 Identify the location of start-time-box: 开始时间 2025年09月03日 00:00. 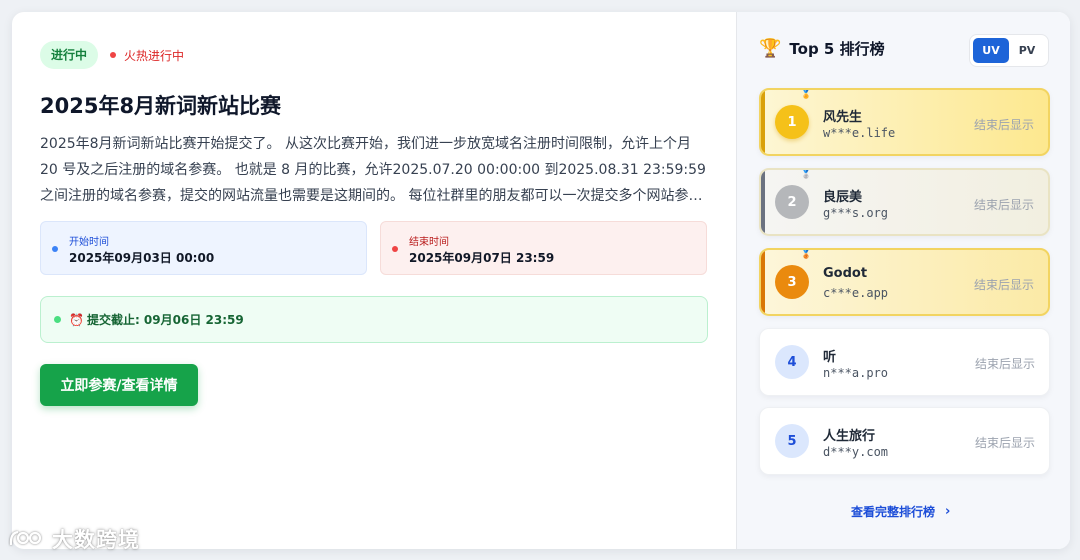
(203, 248).